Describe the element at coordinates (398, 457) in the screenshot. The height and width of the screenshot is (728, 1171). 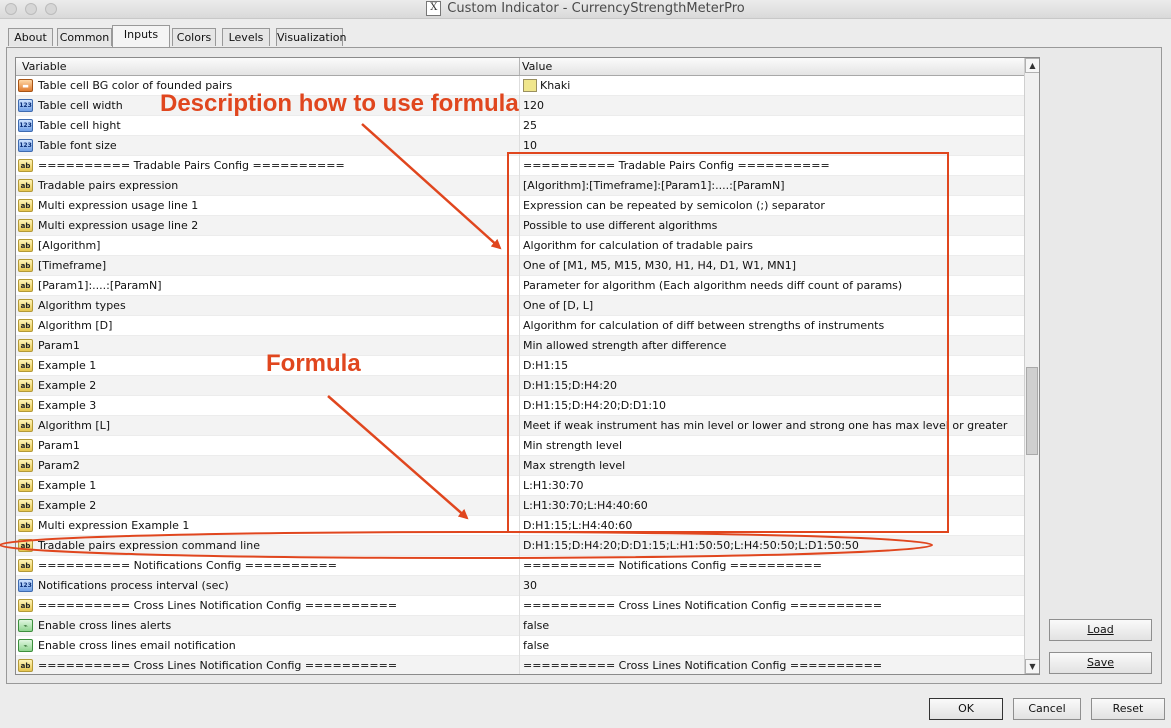
I see `formula-arrow` at that location.